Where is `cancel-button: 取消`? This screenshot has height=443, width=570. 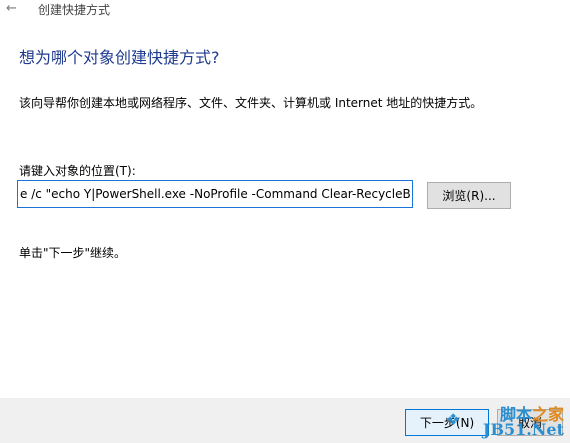
cancel-button: 取消 is located at coordinates (530, 422).